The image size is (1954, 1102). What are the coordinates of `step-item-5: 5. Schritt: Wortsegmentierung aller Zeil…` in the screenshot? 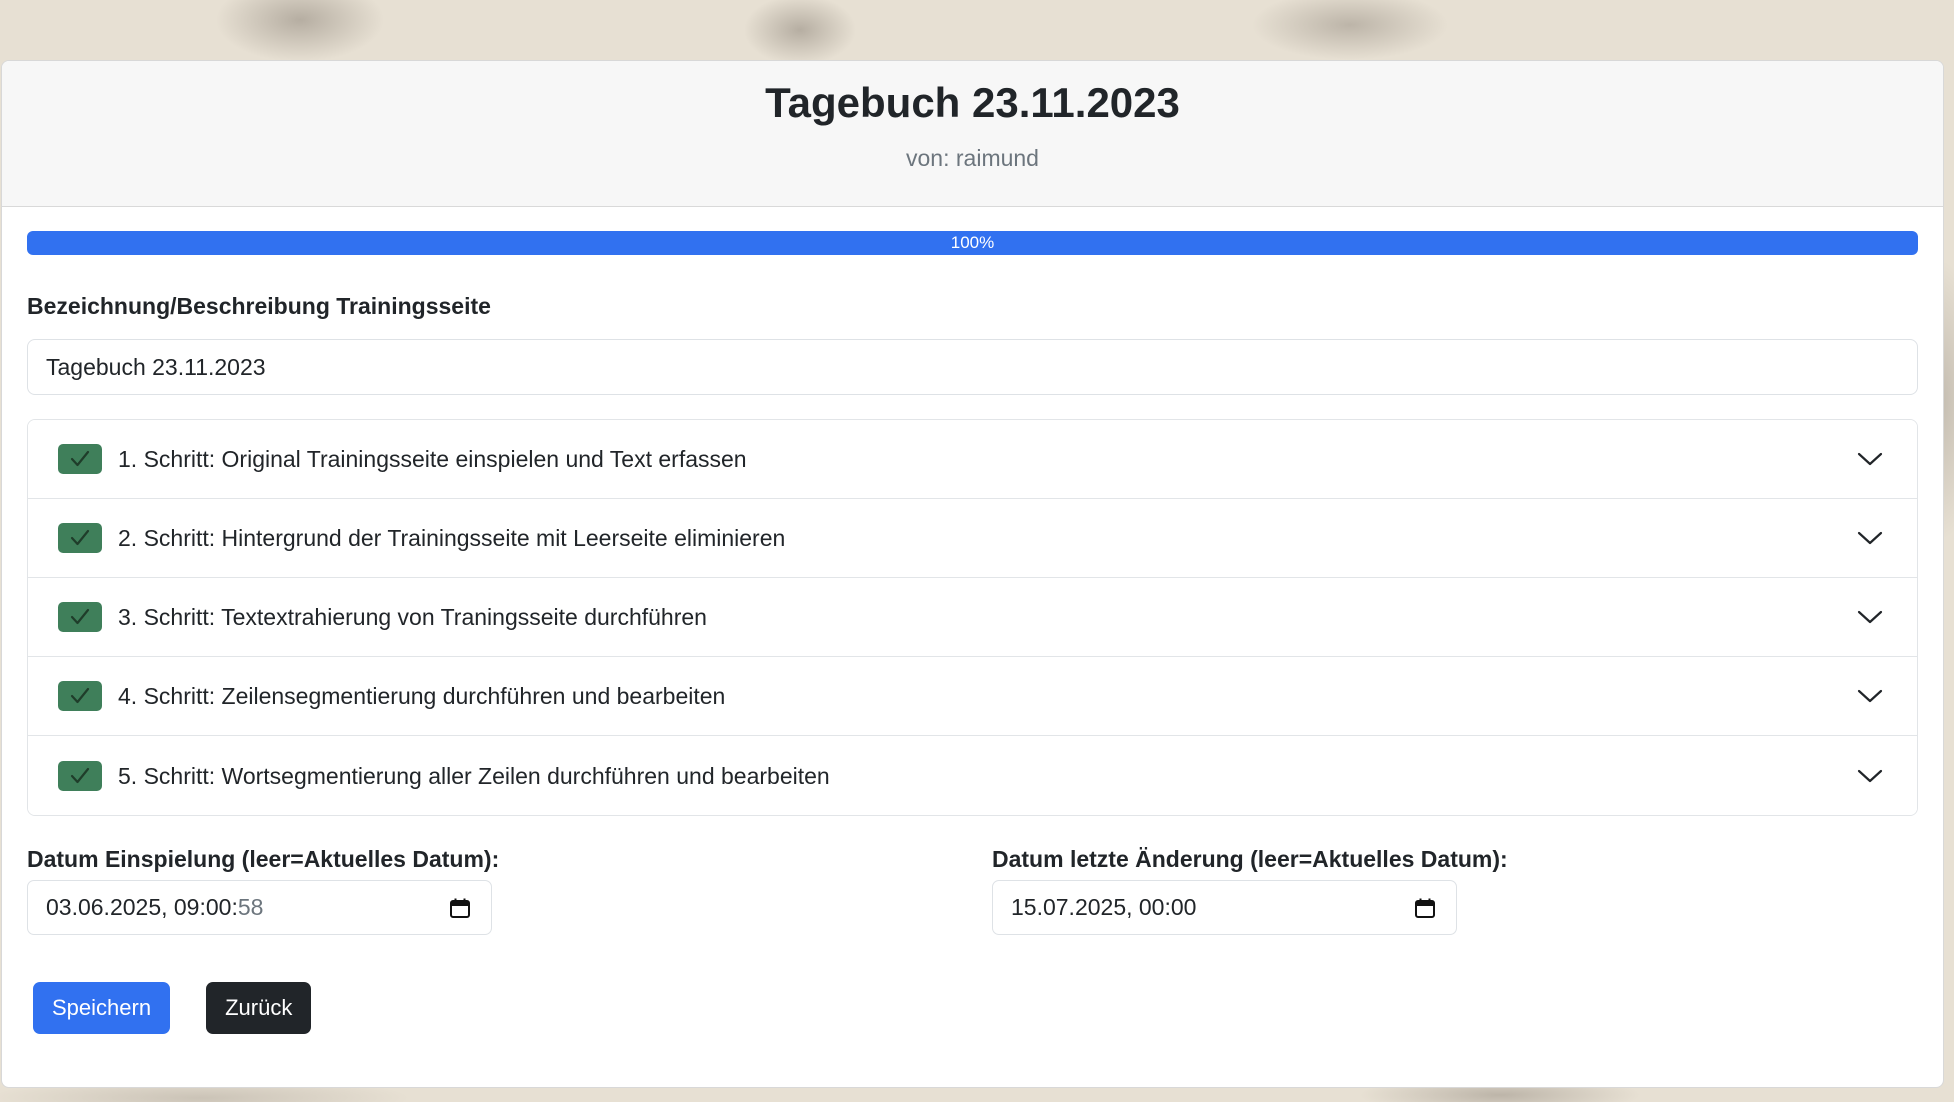 It's located at (972, 775).